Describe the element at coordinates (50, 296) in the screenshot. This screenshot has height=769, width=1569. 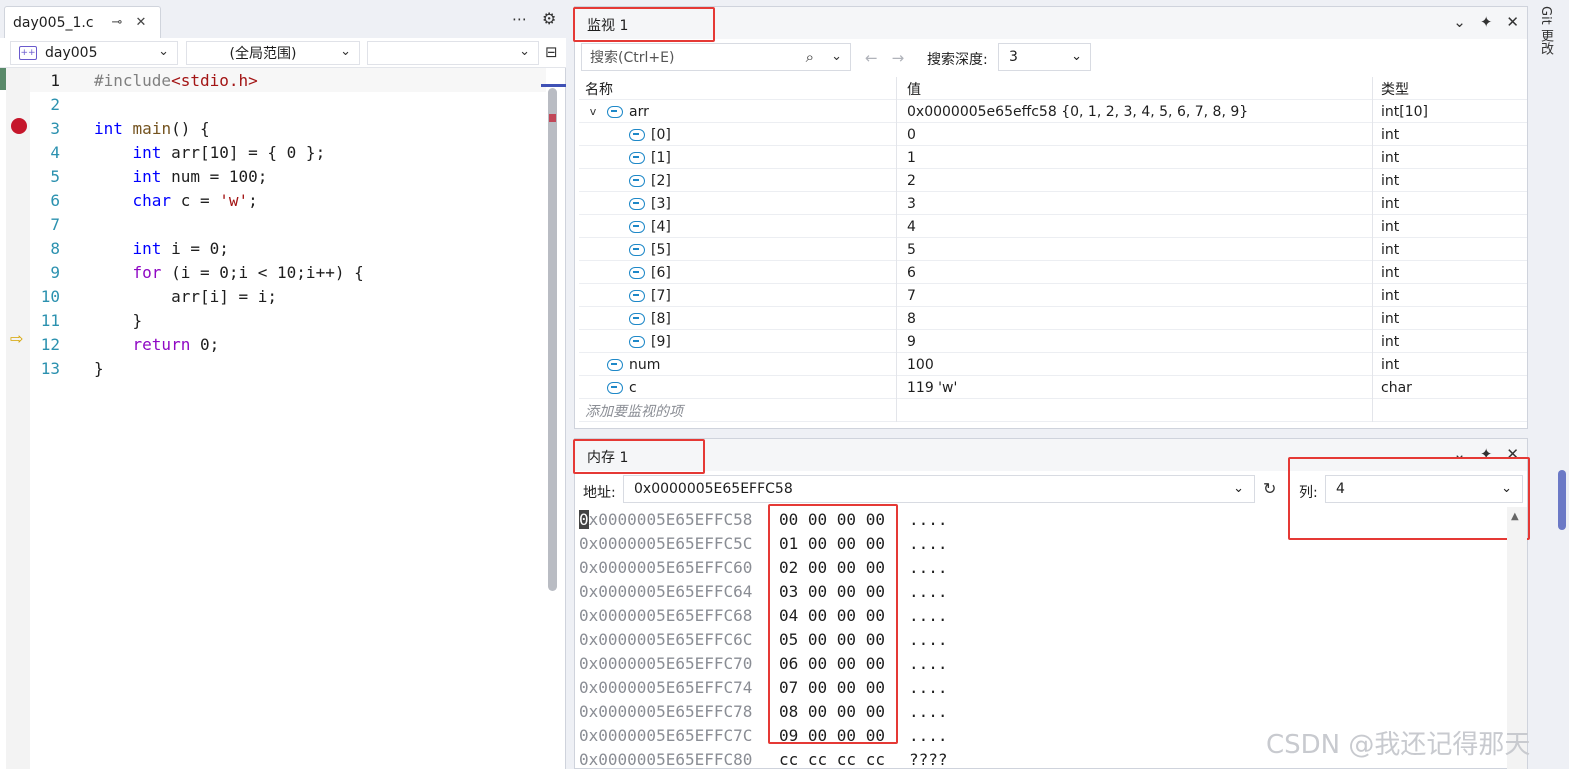
I see `line-number: 10` at that location.